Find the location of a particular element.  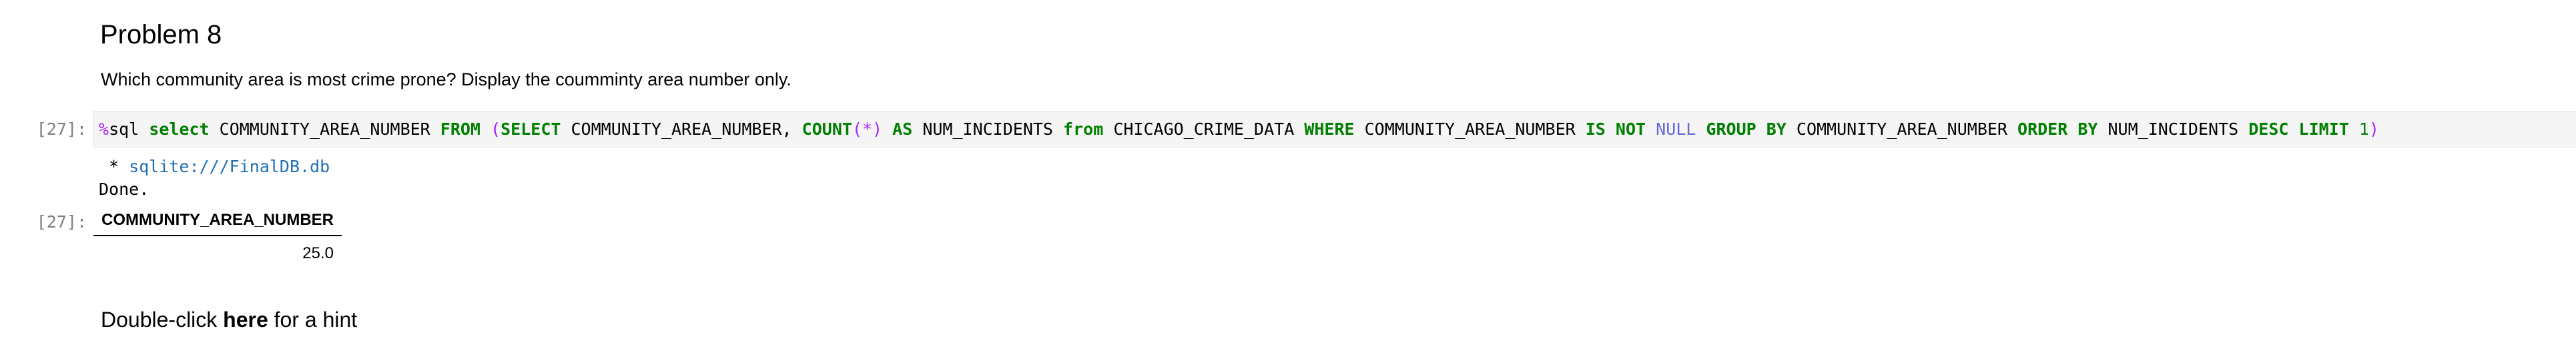

result-table: COMMUNITY_AREA_NUMBER 25.0 is located at coordinates (217, 237).